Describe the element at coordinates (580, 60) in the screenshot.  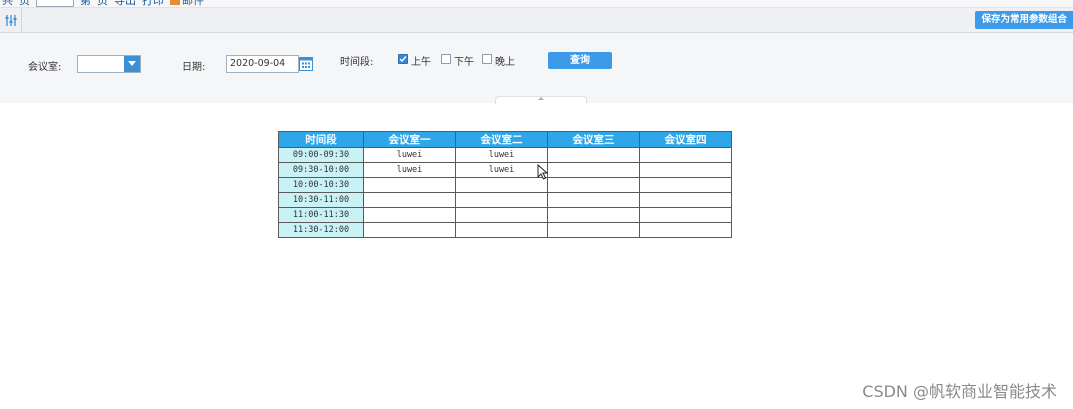
I see `query-button: 查询` at that location.